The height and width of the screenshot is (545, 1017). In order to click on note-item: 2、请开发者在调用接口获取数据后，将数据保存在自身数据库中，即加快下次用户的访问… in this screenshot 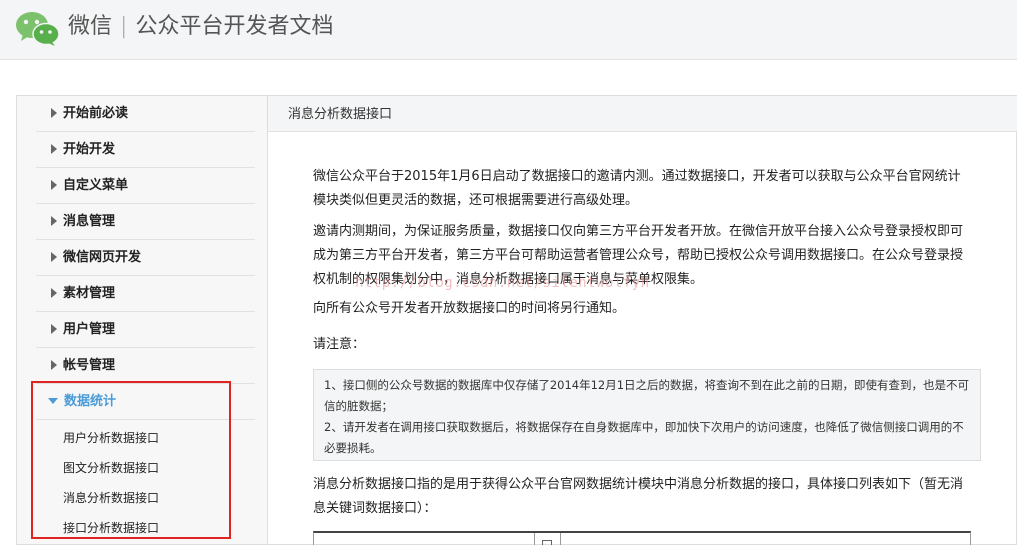, I will do `click(644, 437)`.